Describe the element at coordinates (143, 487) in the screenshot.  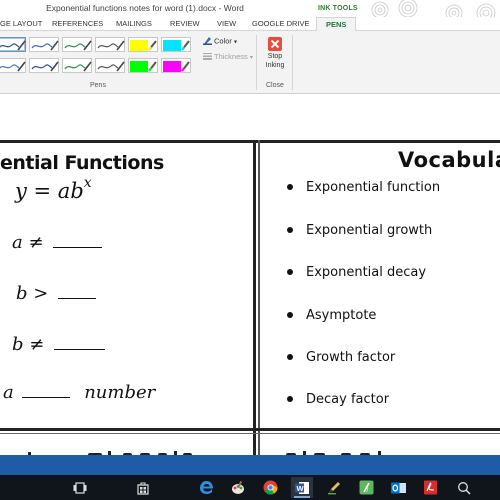
I see `store-icon` at that location.